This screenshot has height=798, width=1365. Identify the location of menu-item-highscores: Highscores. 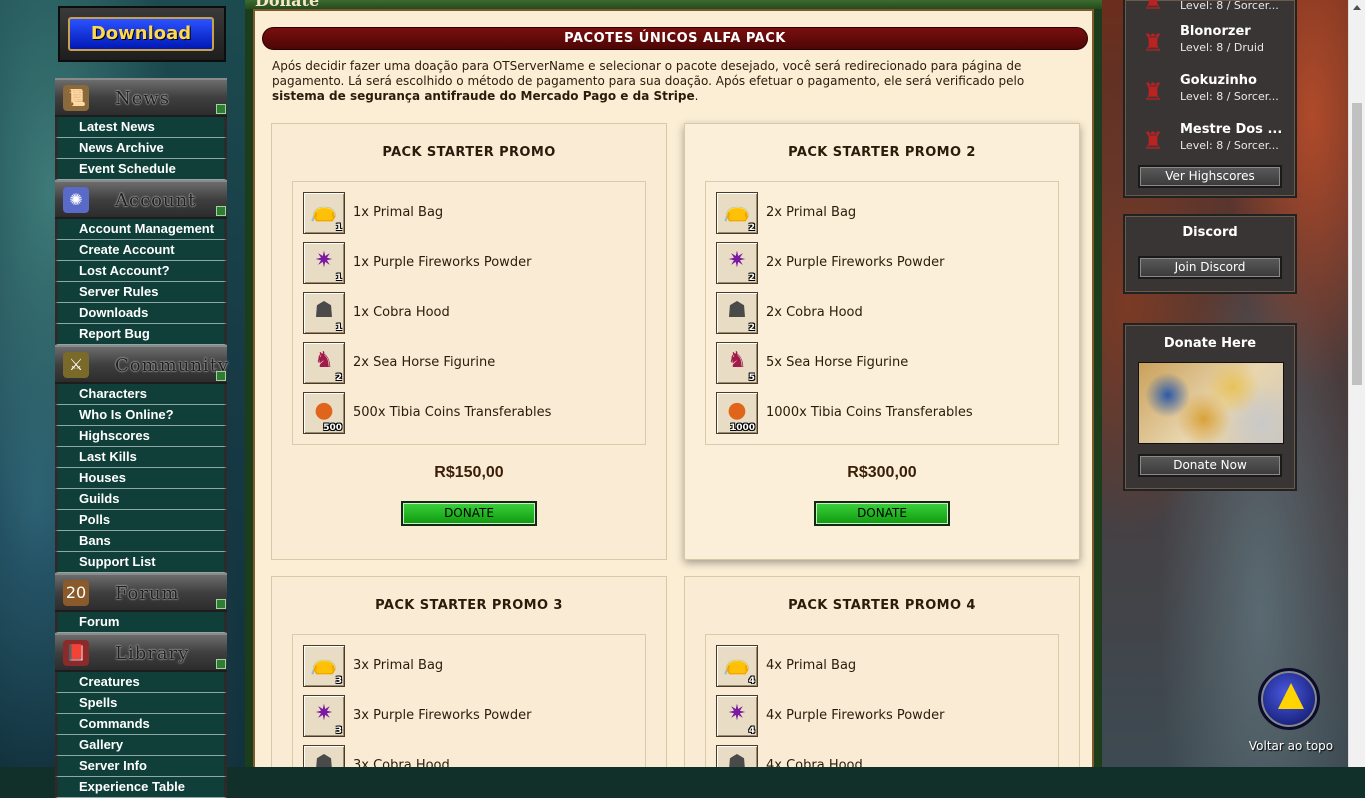
(141, 436).